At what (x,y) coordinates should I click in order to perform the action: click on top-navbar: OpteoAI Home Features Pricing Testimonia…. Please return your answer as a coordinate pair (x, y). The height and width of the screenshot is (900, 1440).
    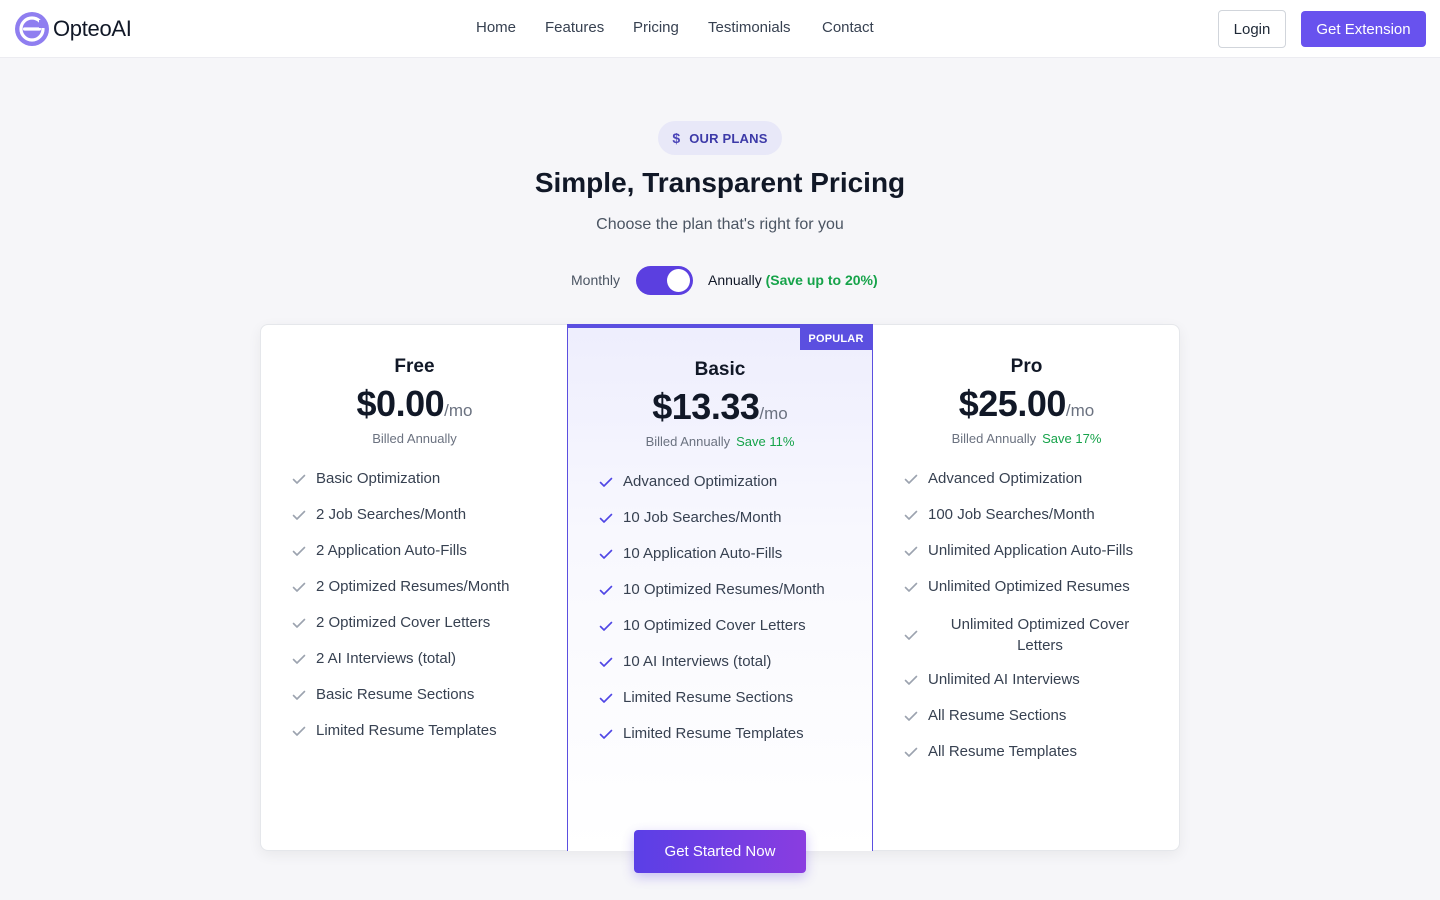
    Looking at the image, I should click on (720, 29).